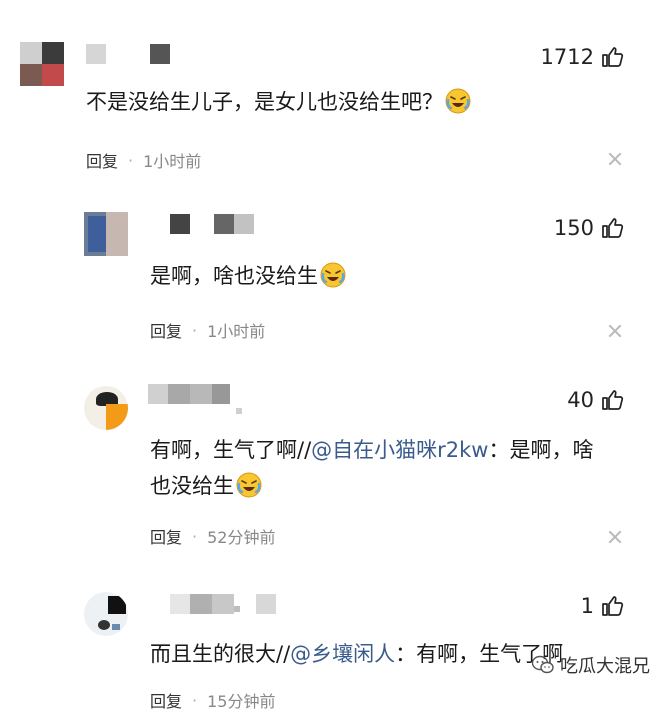 The width and height of the screenshot is (660, 712). I want to click on comment-text-content: ：是啊，啥, so click(541, 450).